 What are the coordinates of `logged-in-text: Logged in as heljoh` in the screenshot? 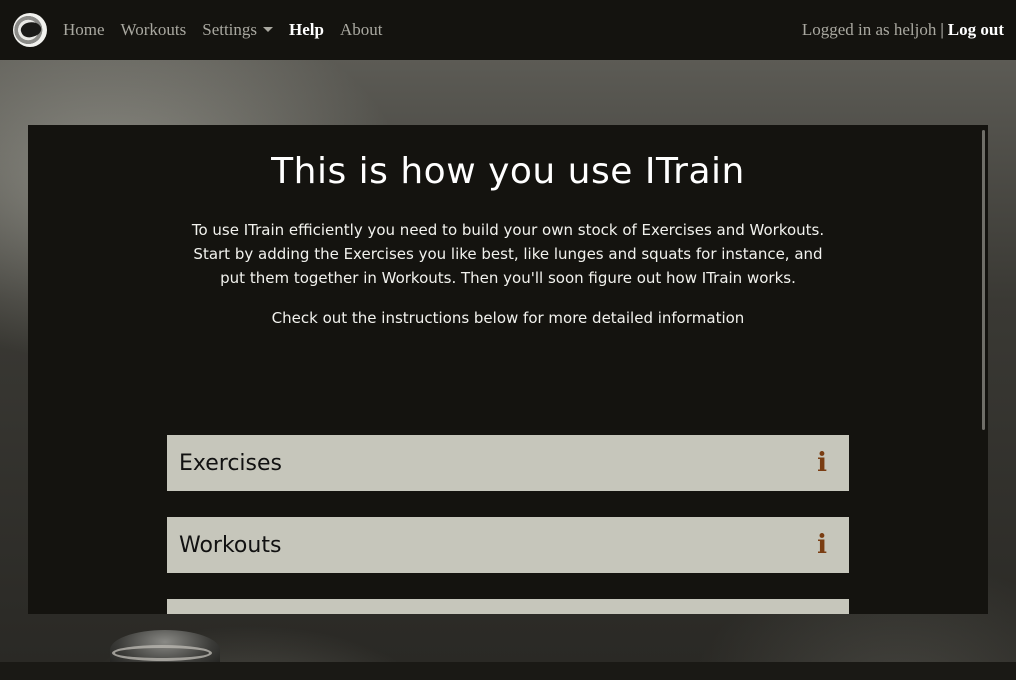 It's located at (869, 29).